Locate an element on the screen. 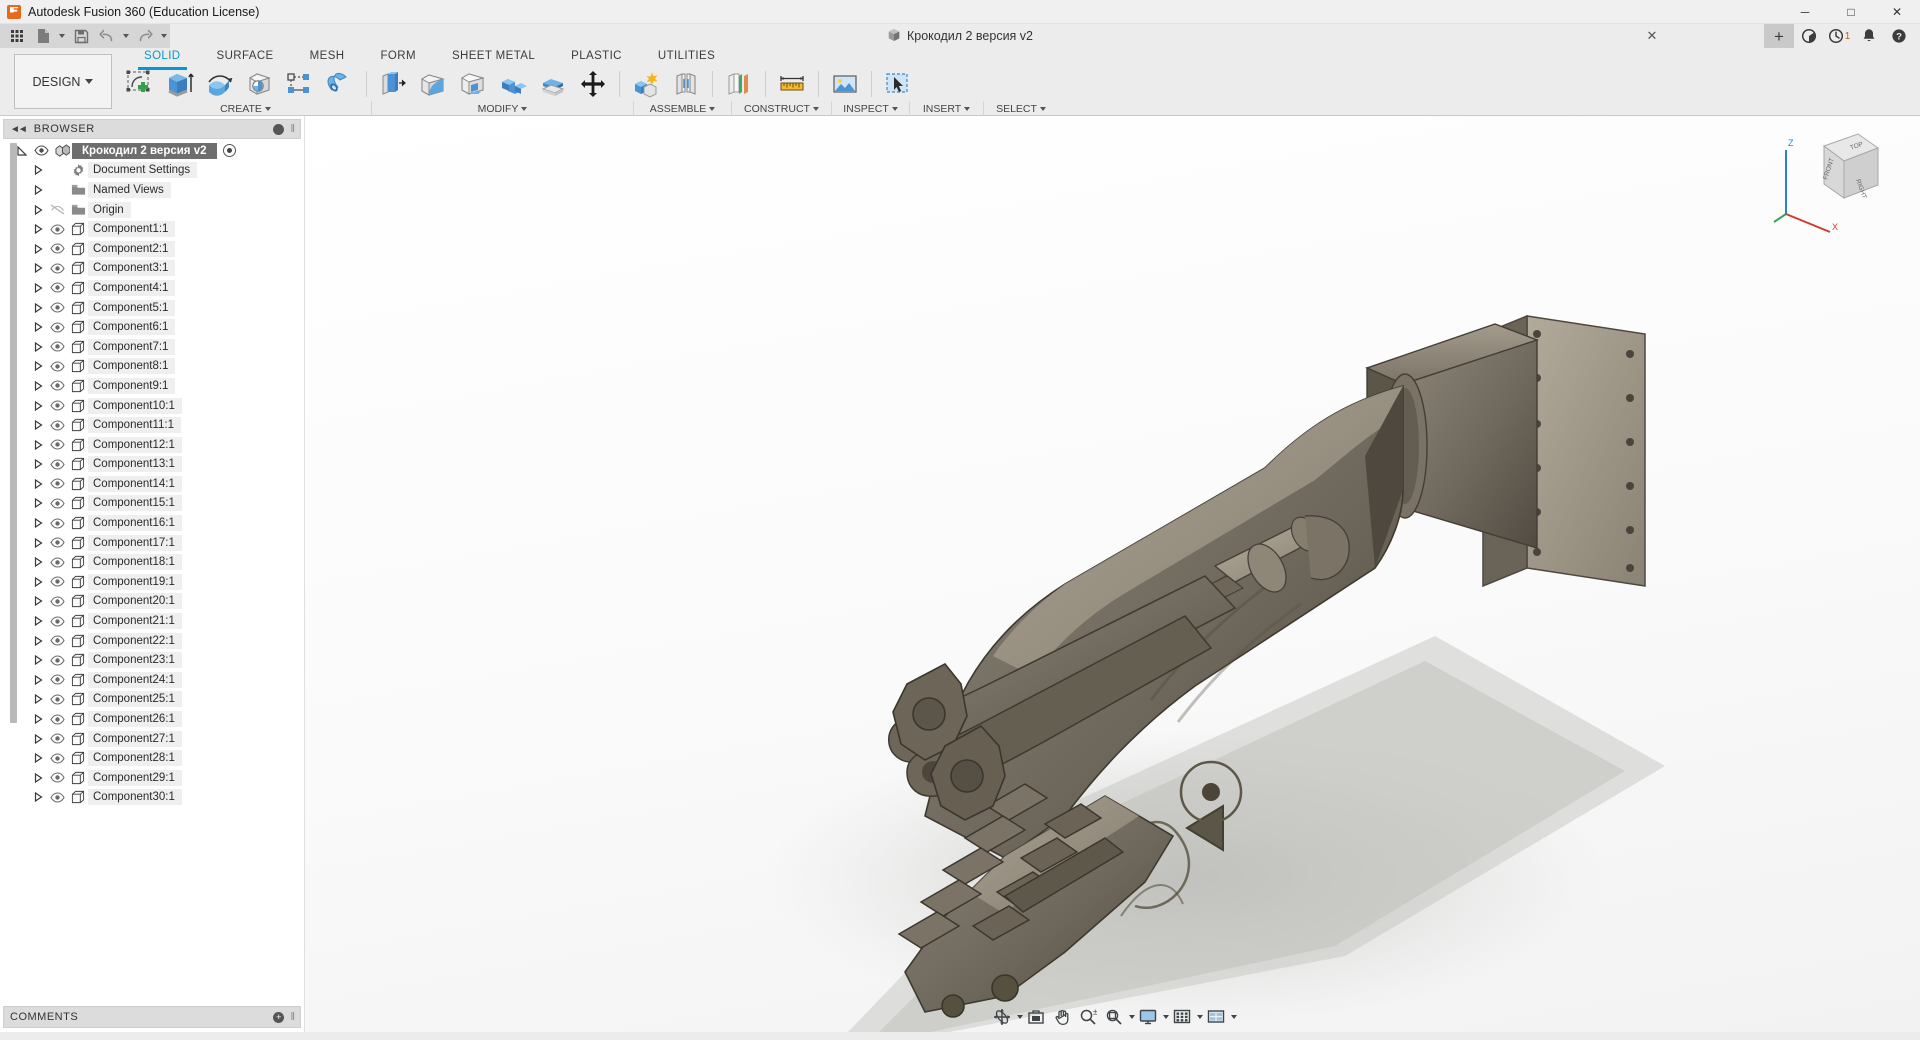 This screenshot has height=1040, width=1920. activate-component-radio is located at coordinates (229, 151).